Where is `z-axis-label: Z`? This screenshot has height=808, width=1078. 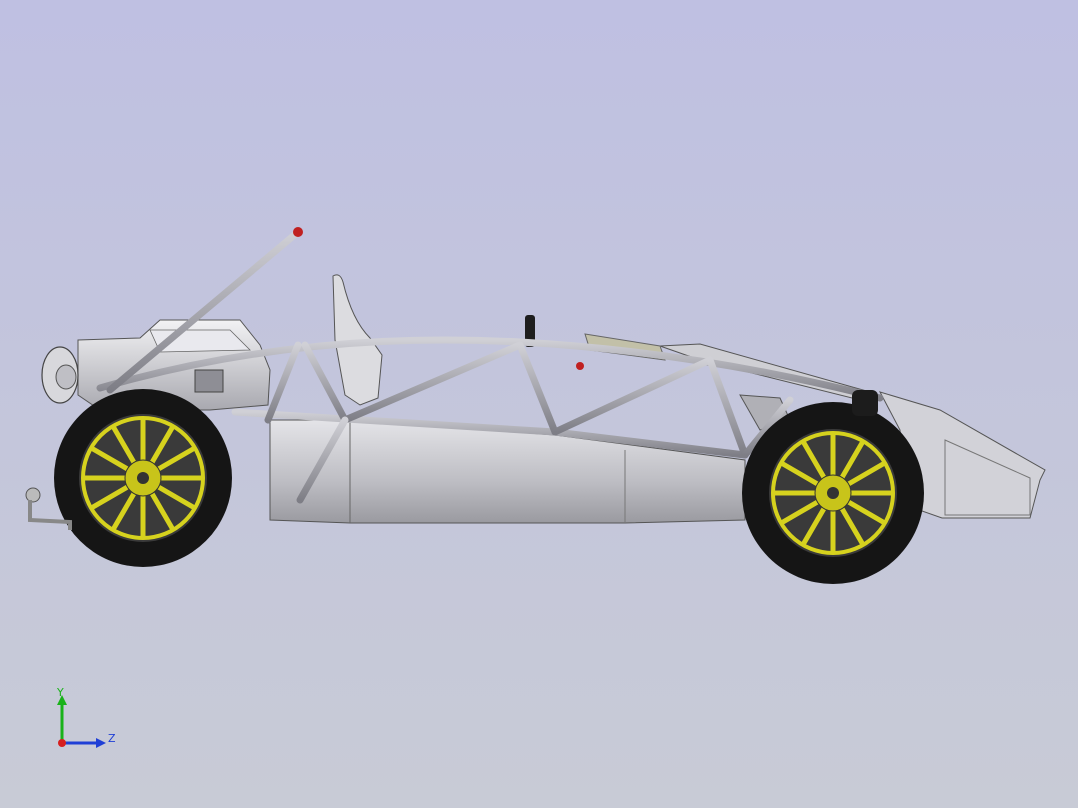 z-axis-label: Z is located at coordinates (112, 738).